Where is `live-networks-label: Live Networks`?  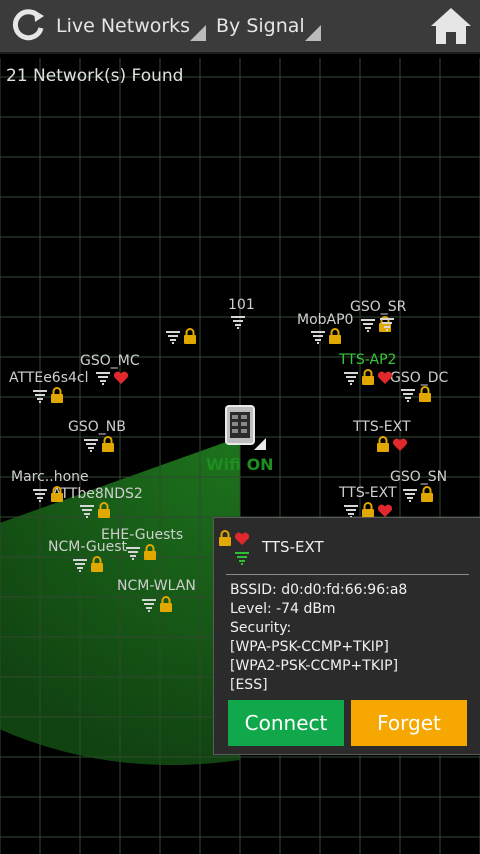
live-networks-label: Live Networks is located at coordinates (123, 26).